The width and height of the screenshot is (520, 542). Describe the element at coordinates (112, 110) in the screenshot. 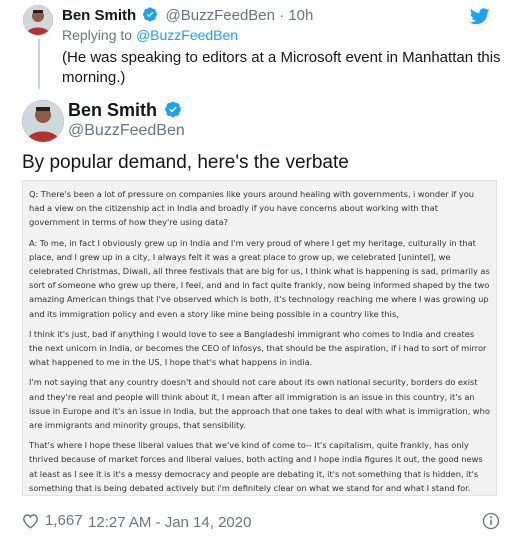

I see `main-author-name: Ben Smith` at that location.